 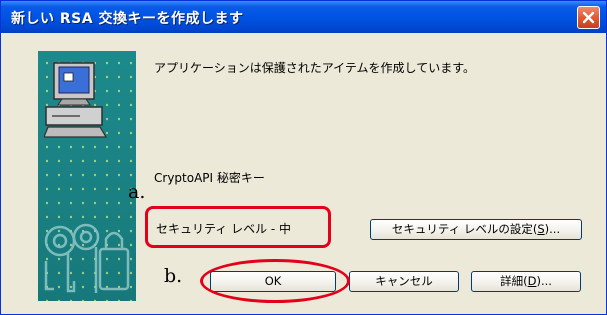 What do you see at coordinates (238, 227) in the screenshot?
I see `security-level-highlight` at bounding box center [238, 227].